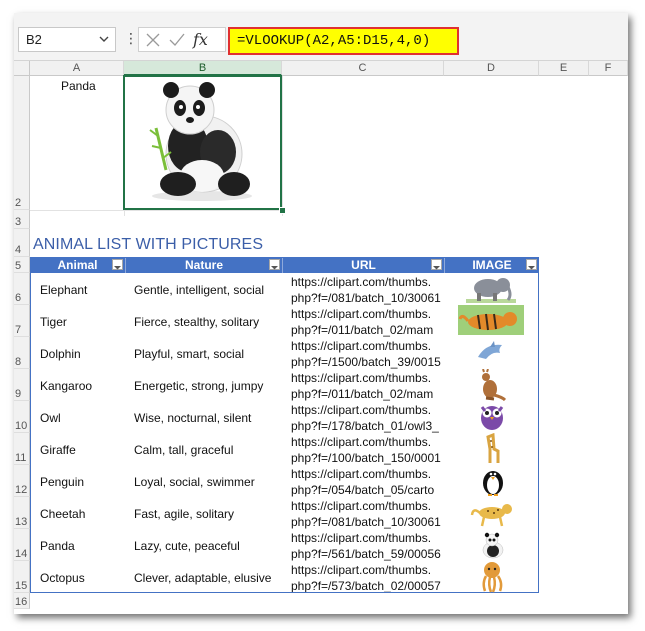 The width and height of the screenshot is (645, 631). What do you see at coordinates (22, 353) in the screenshot?
I see `row-header-8: 8` at bounding box center [22, 353].